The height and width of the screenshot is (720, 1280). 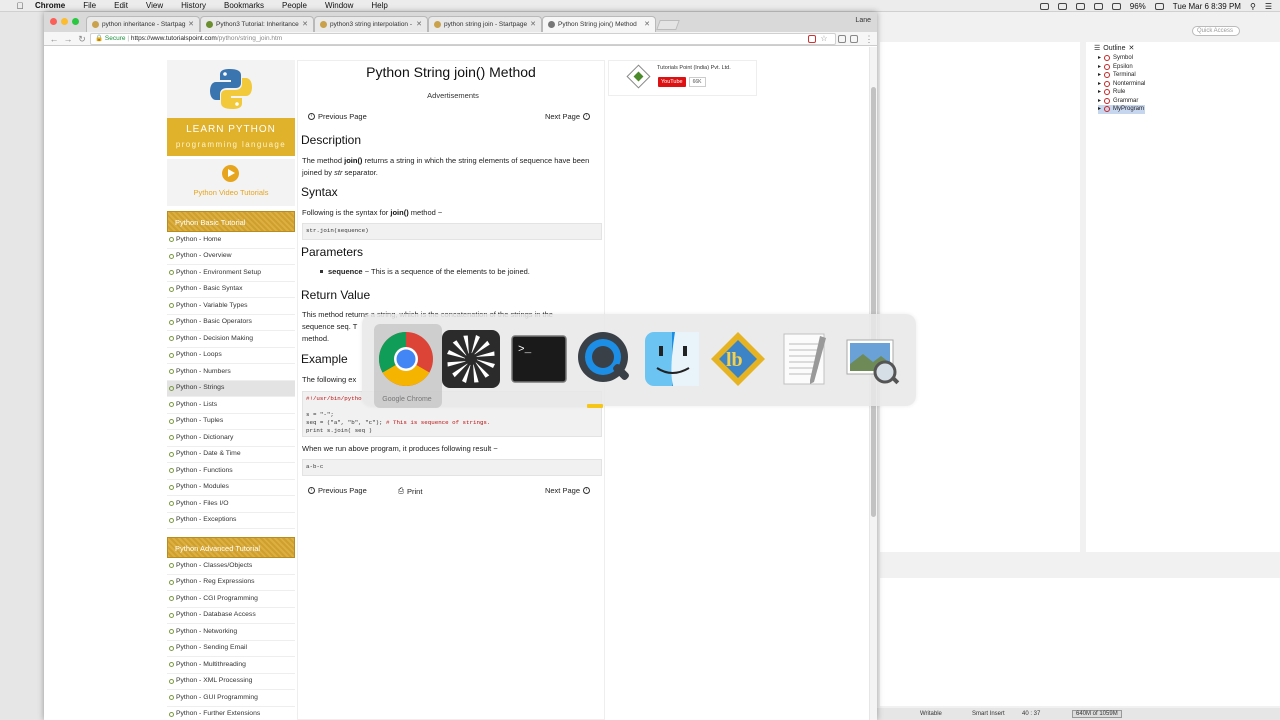 What do you see at coordinates (1253, 6) in the screenshot?
I see `search-icon: ⚲` at bounding box center [1253, 6].